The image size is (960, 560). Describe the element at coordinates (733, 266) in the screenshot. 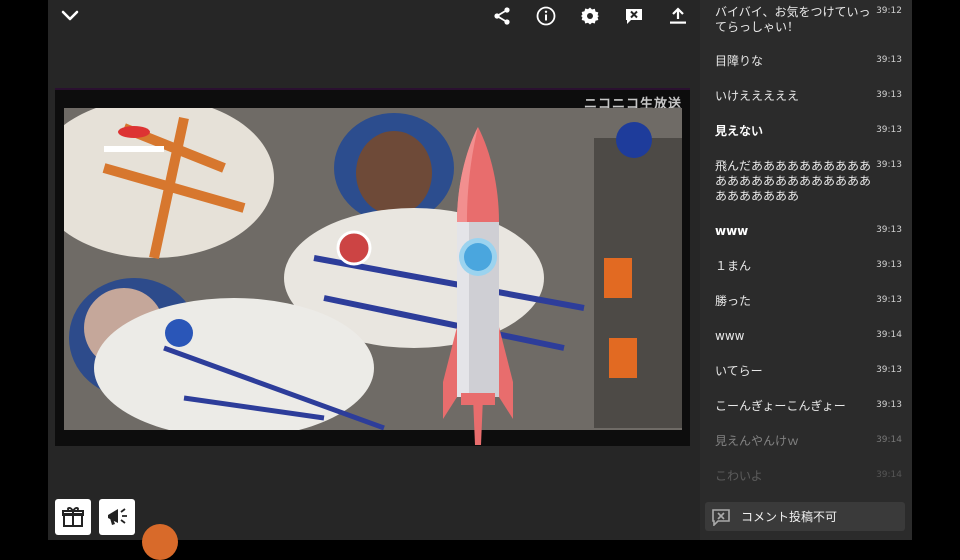

I see `comment-text: １まん` at that location.